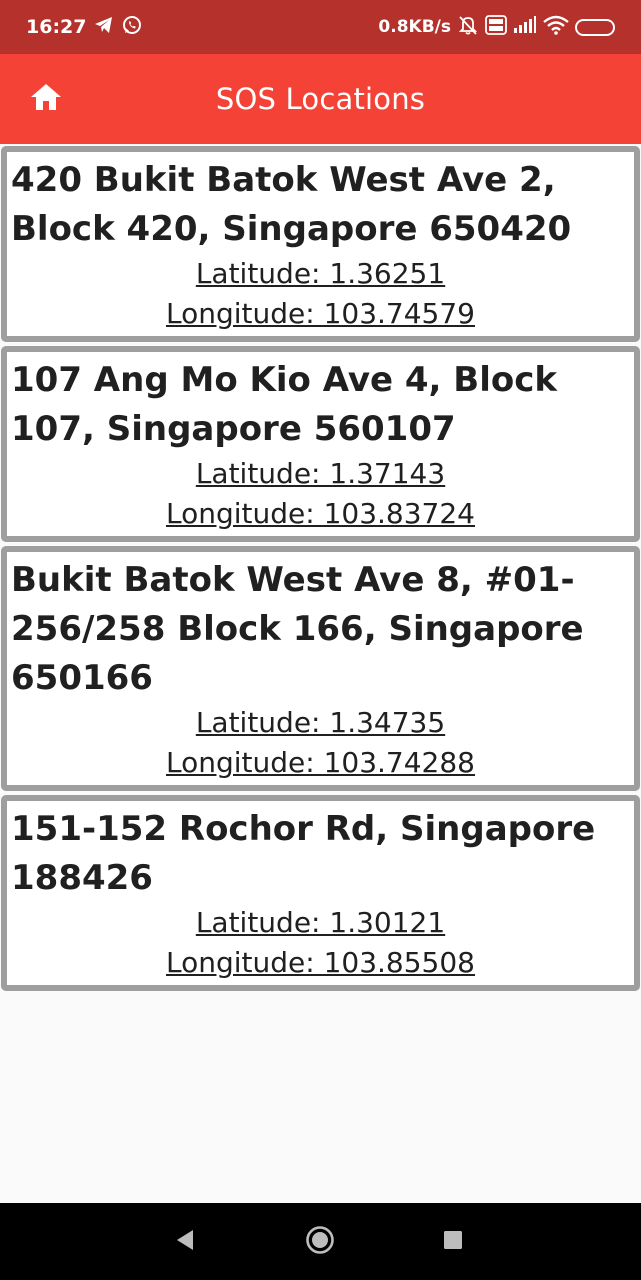 Image resolution: width=641 pixels, height=1280 pixels. I want to click on status-time: 16:27, so click(56, 27).